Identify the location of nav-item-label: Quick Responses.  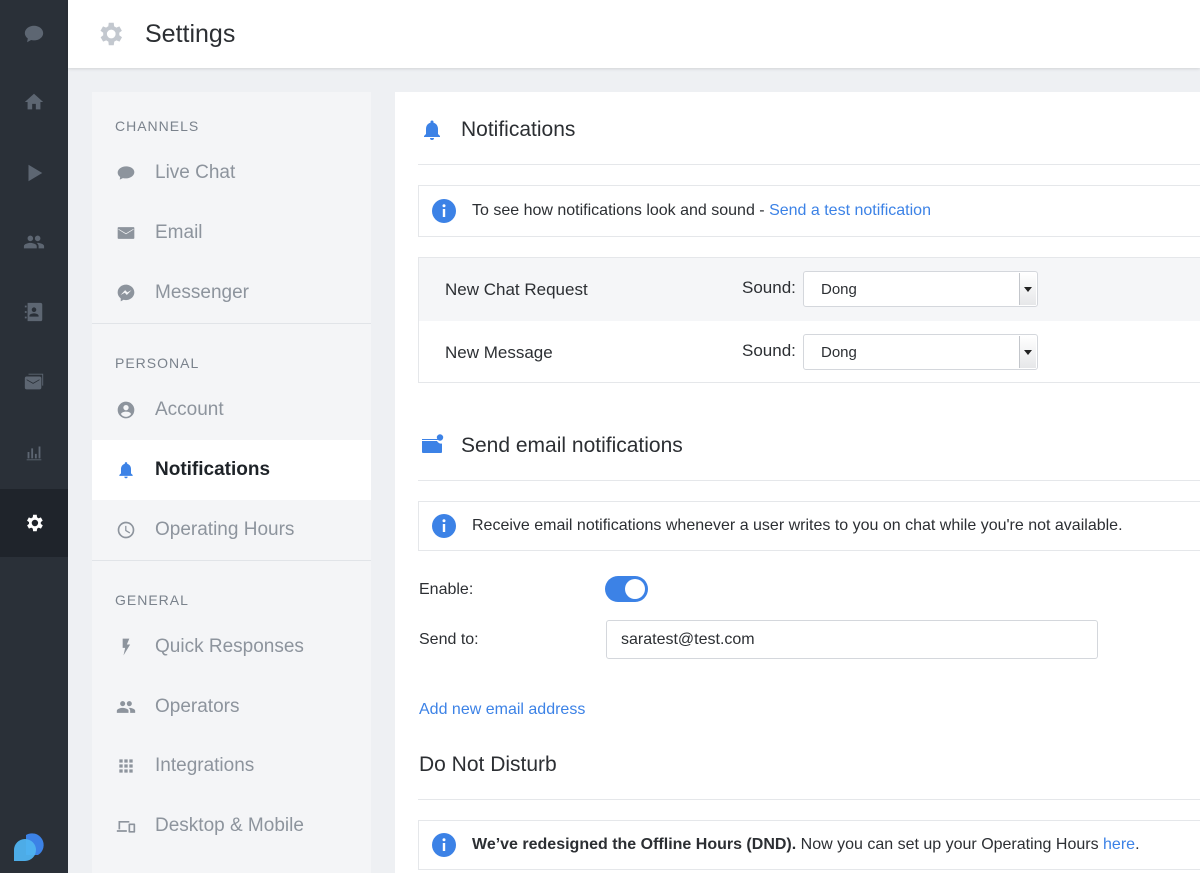
(229, 646).